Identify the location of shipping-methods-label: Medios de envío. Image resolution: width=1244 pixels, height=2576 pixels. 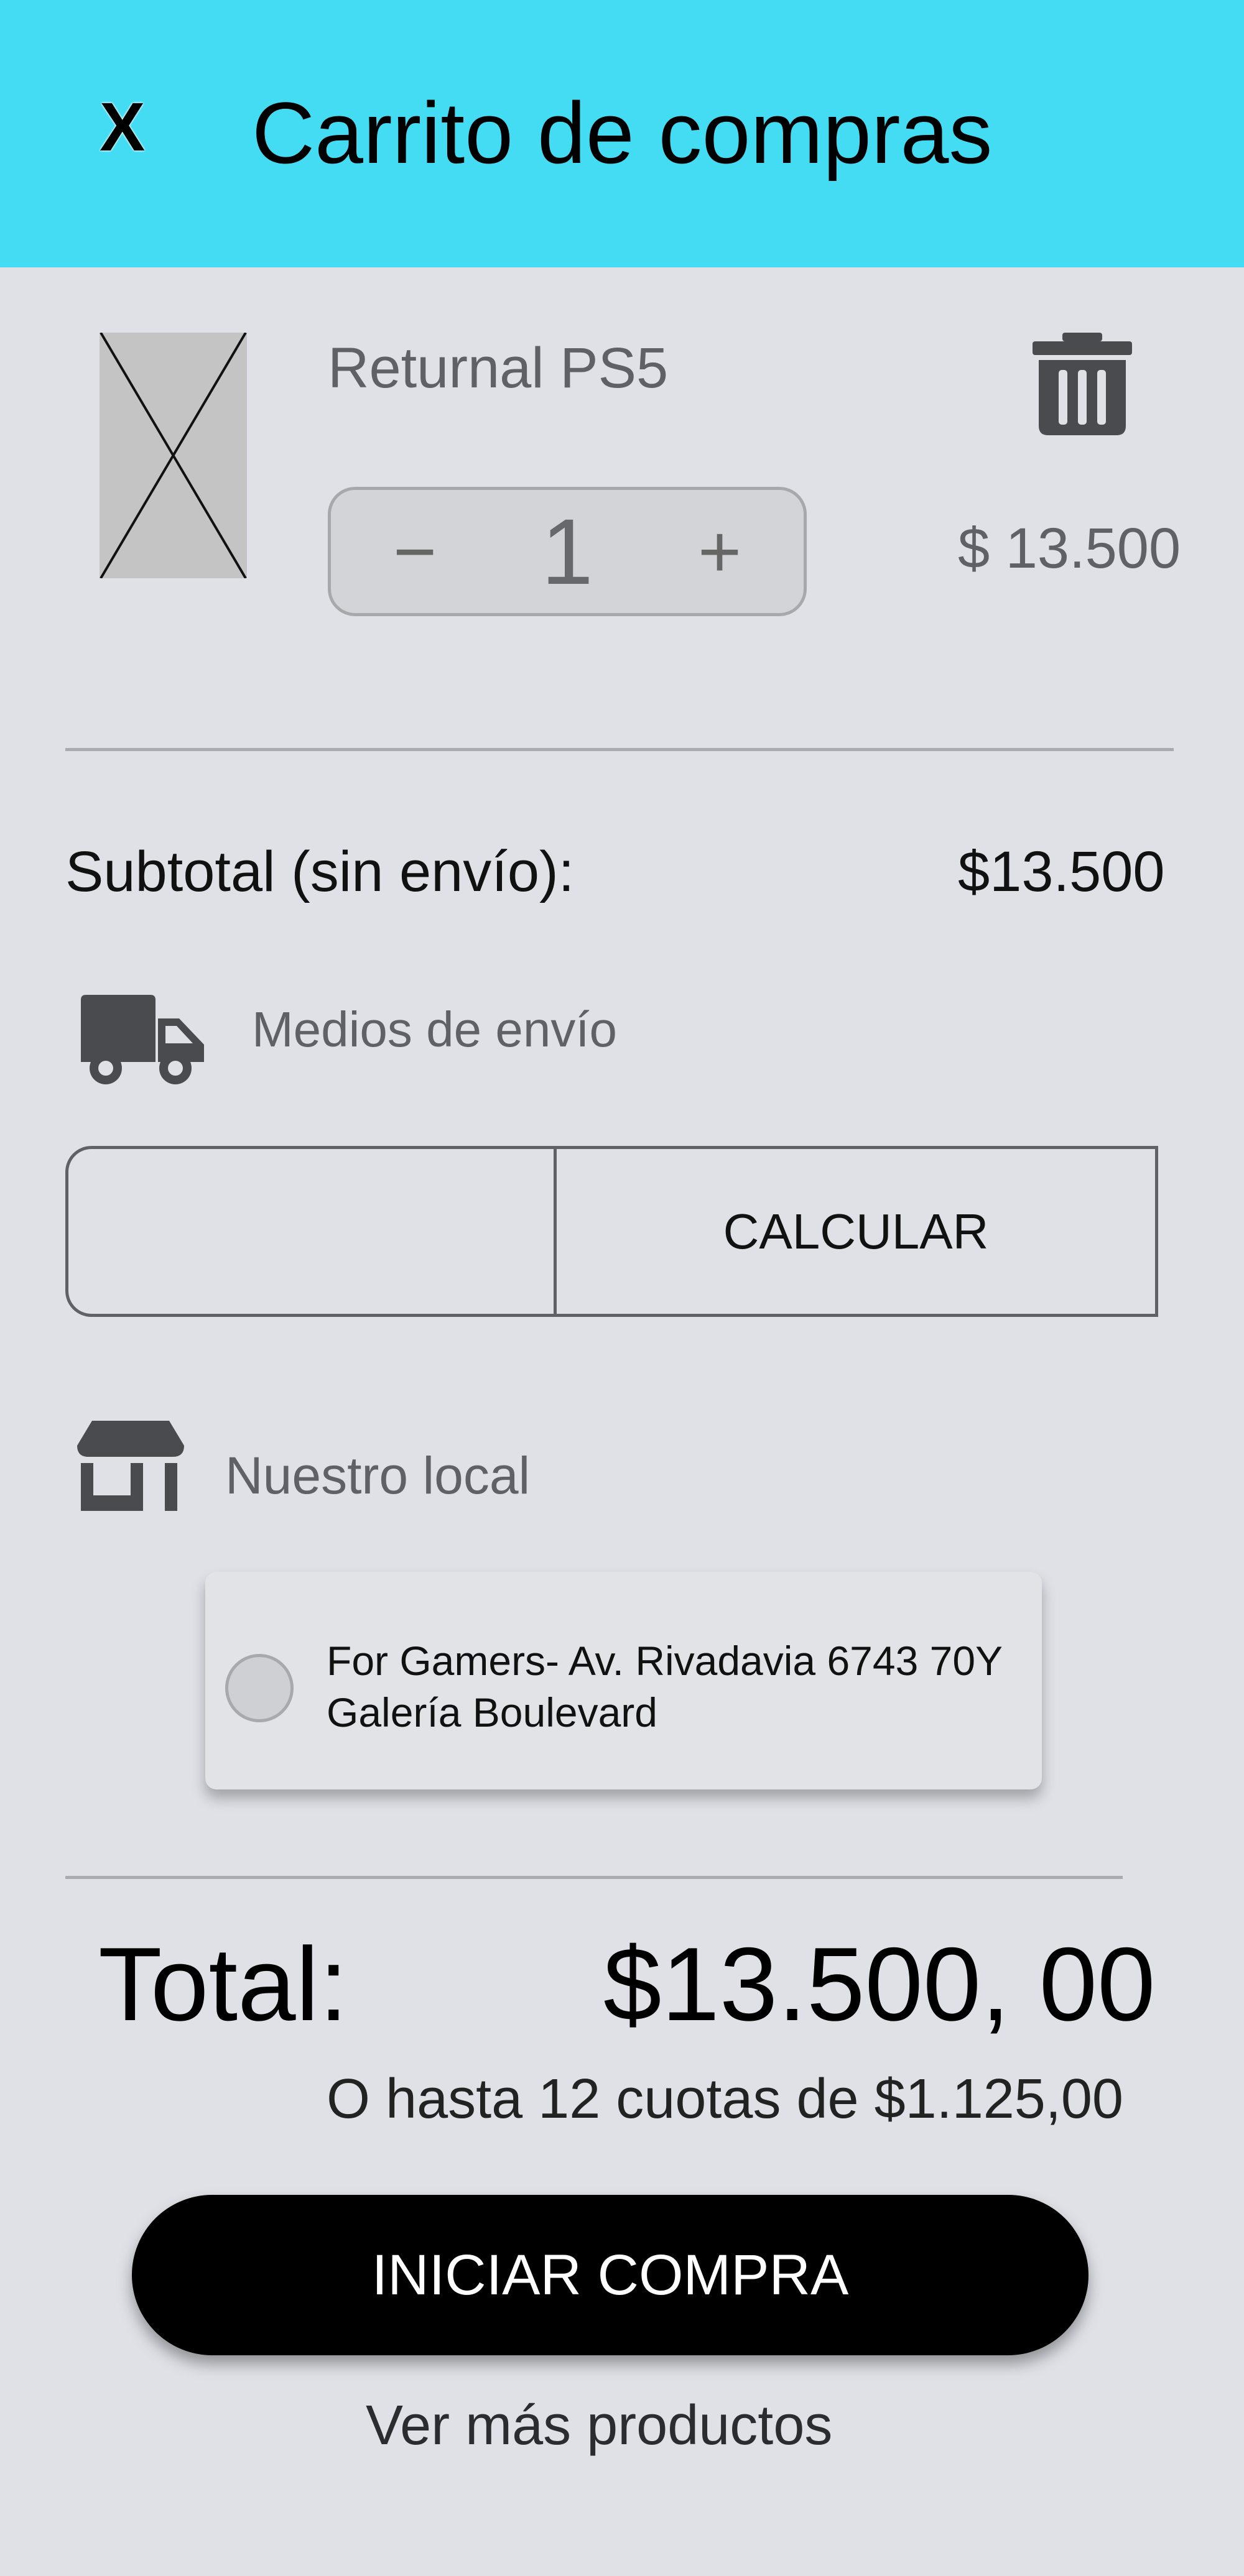
(435, 1029).